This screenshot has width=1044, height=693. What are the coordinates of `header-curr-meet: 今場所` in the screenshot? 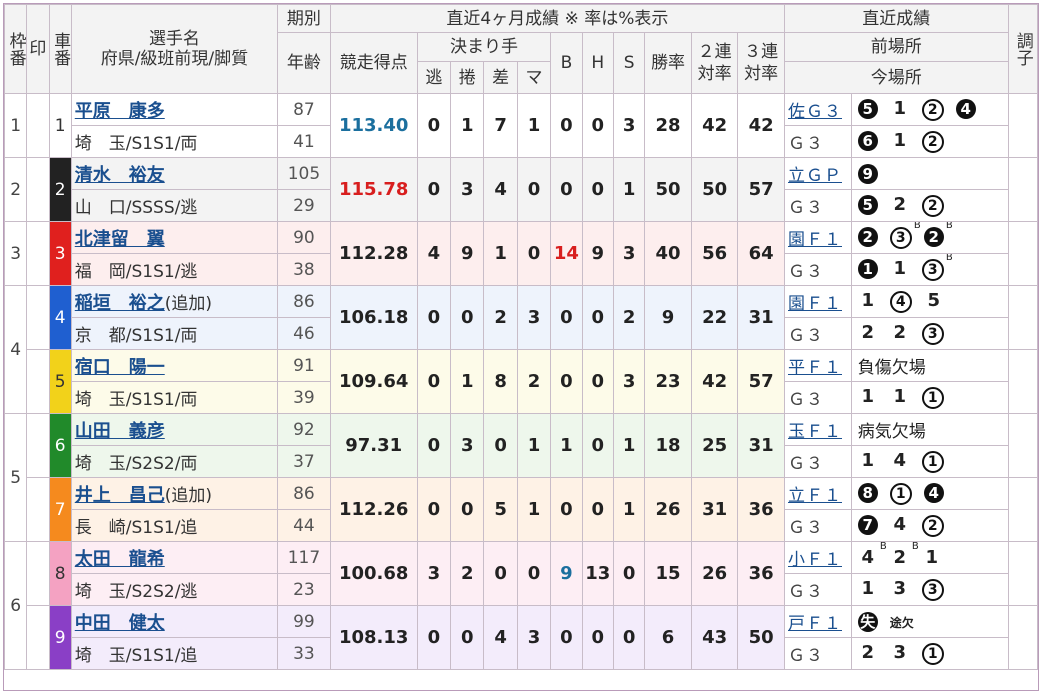 It's located at (896, 77).